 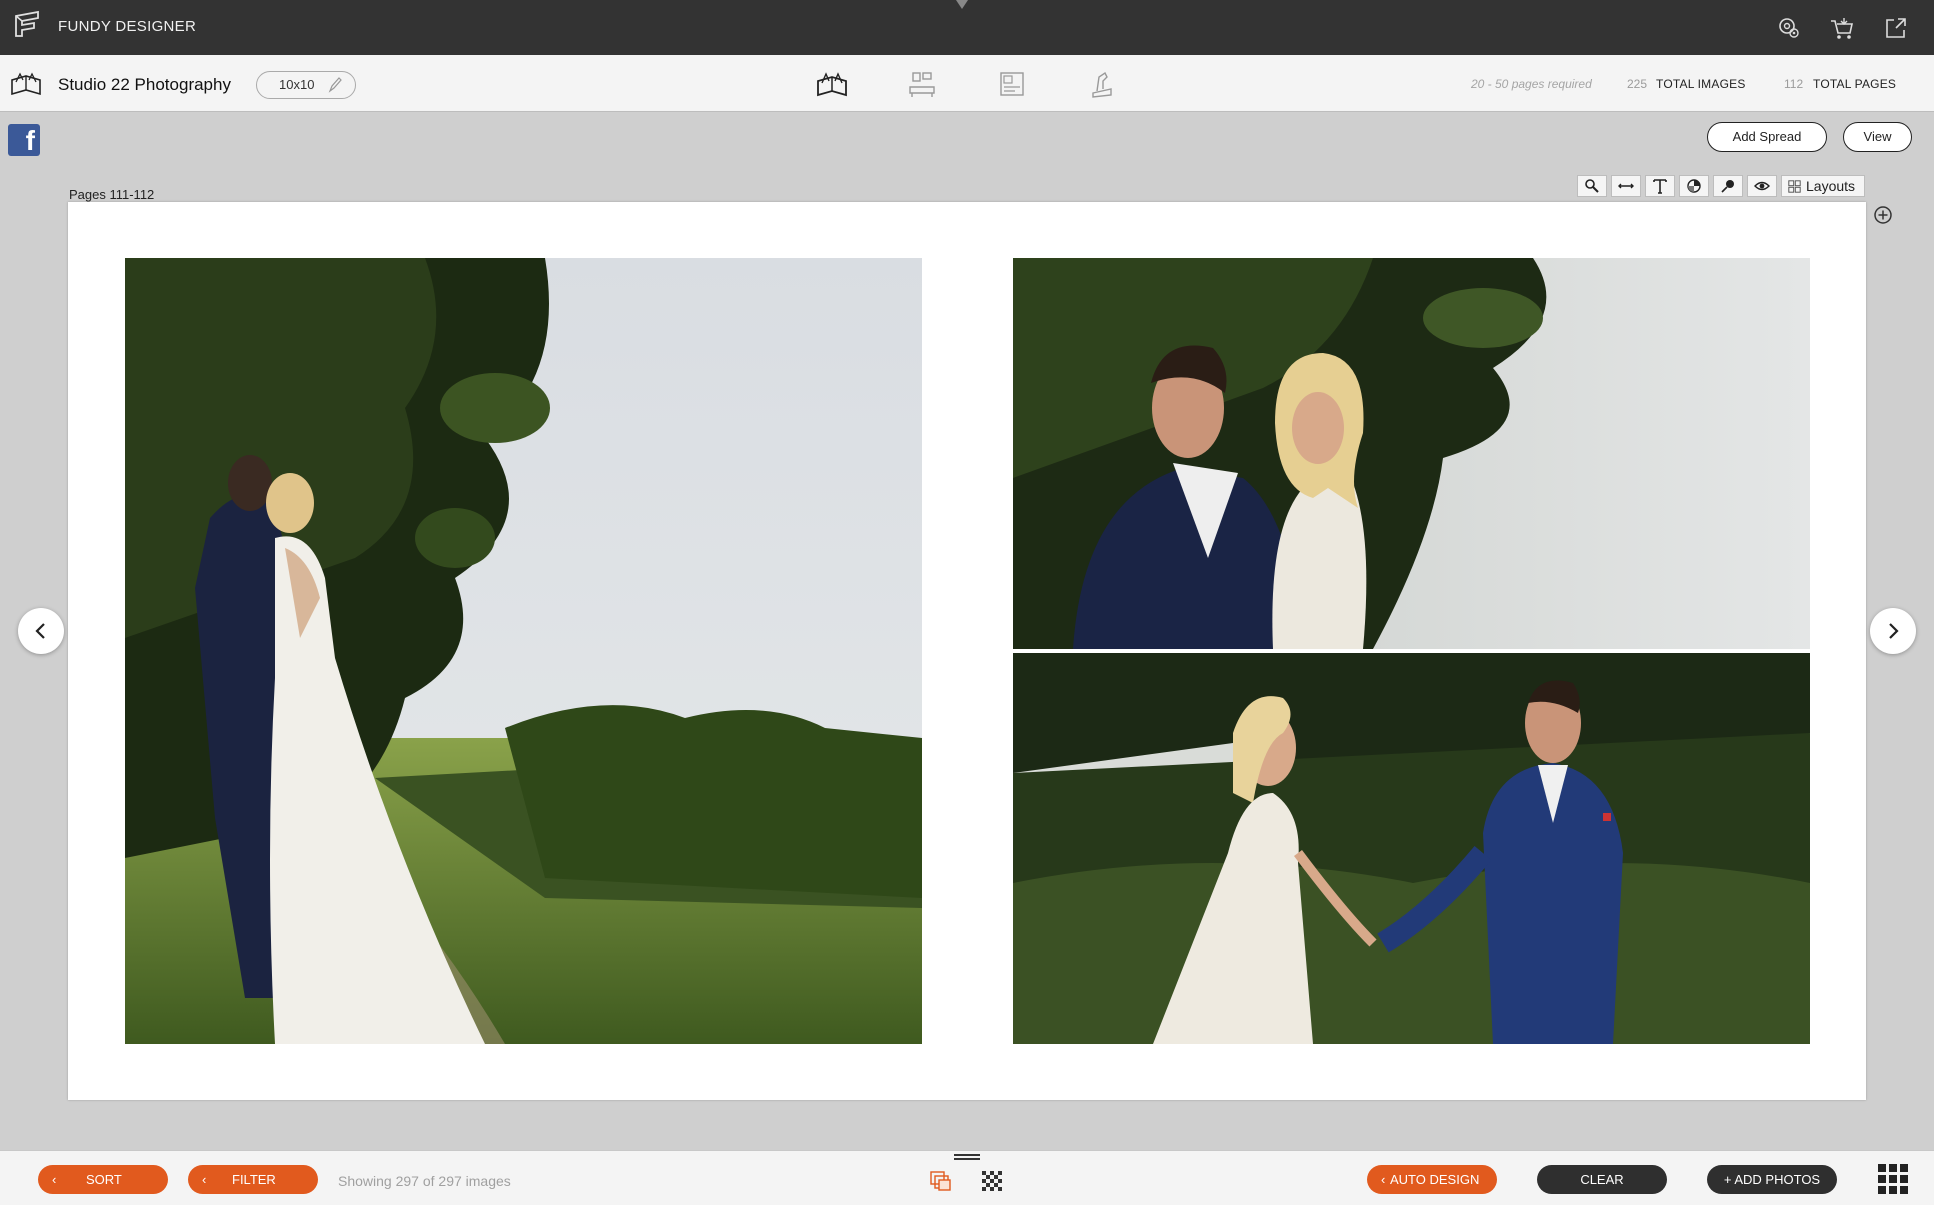 What do you see at coordinates (993, 1181) in the screenshot?
I see `checker-pattern-icon` at bounding box center [993, 1181].